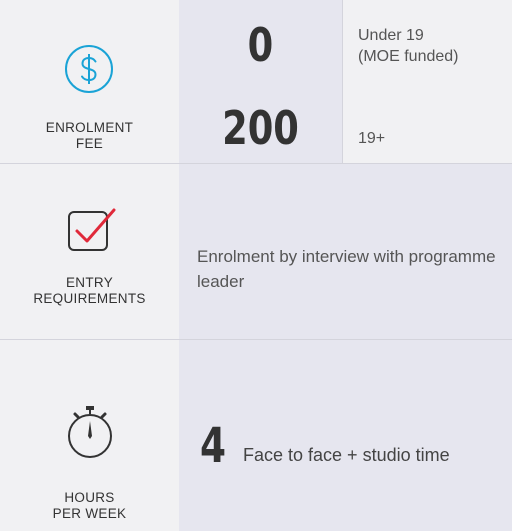  I want to click on fee-label: ENROLMENT FEE, so click(89, 136).